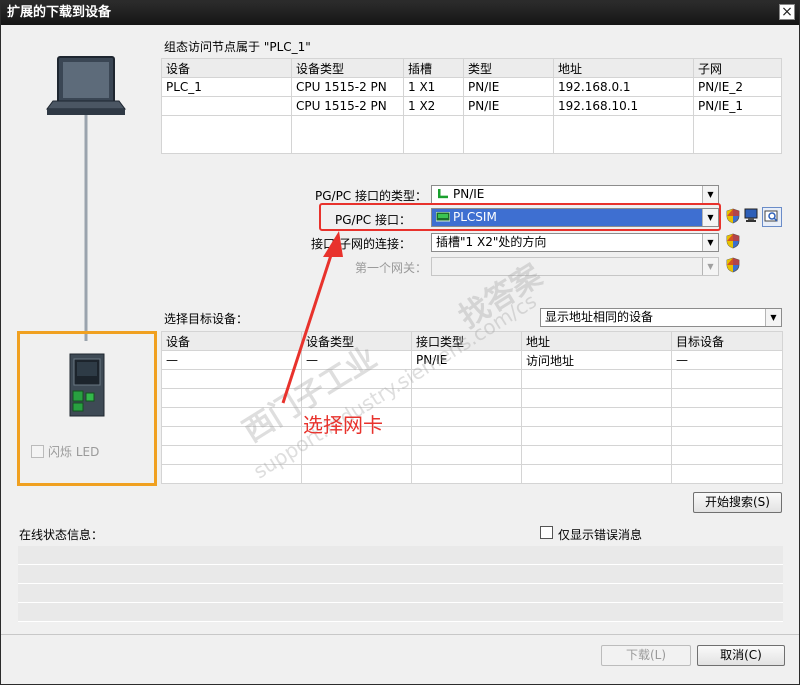 The image size is (800, 685). I want to click on errors-only-label: 仅显示错误消息, so click(600, 535).